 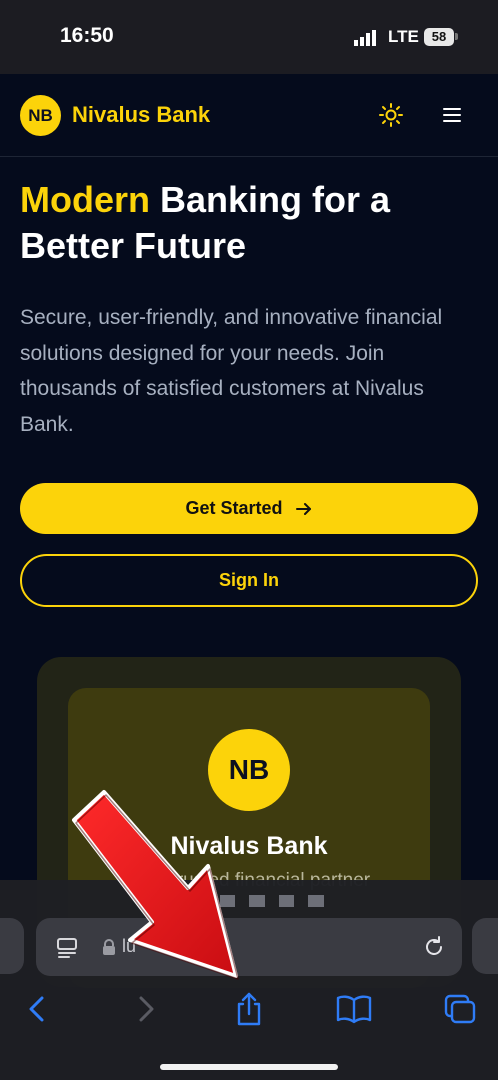 I want to click on bookmarks-icon, so click(x=354, y=1009).